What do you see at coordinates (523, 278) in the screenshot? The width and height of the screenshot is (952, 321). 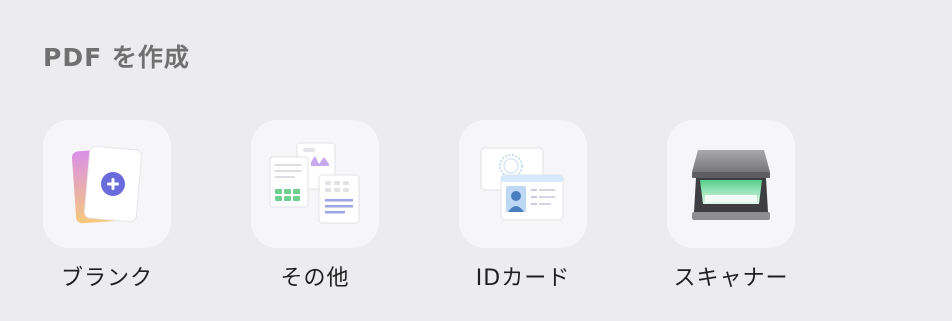 I see `tile-label: IDカード` at bounding box center [523, 278].